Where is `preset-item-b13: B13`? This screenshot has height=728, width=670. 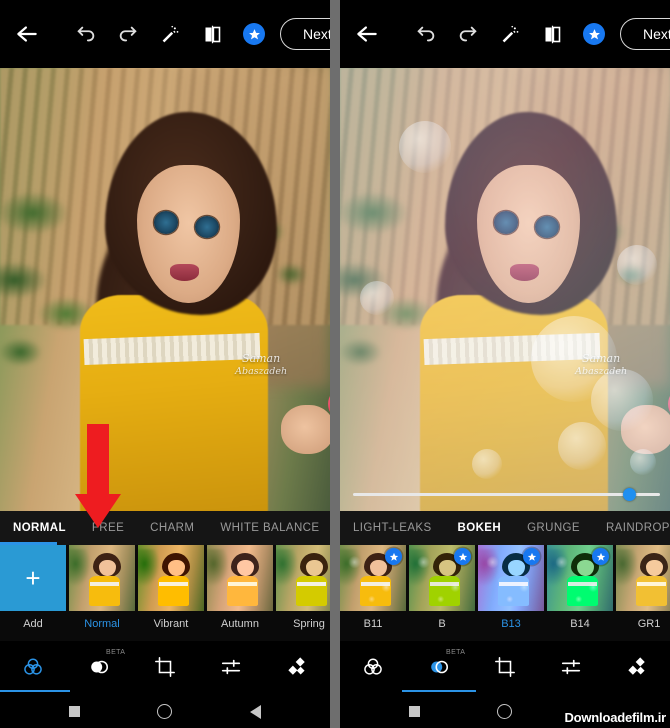 preset-item-b13: B13 is located at coordinates (511, 587).